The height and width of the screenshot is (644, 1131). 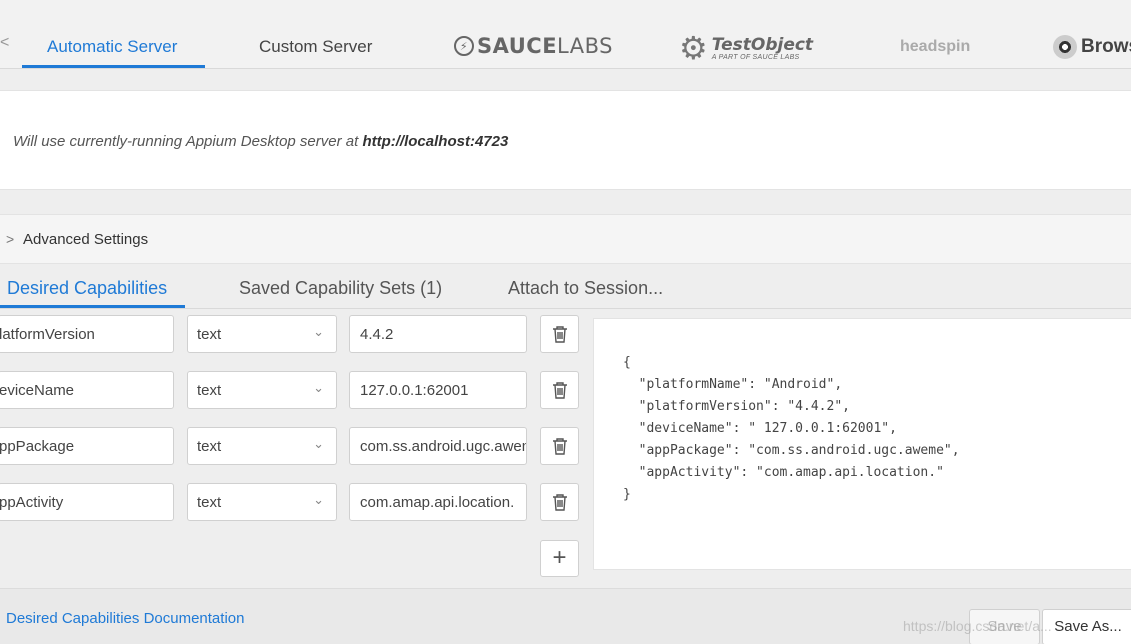 What do you see at coordinates (87, 334) in the screenshot?
I see `capability-name-input: latformVersion` at bounding box center [87, 334].